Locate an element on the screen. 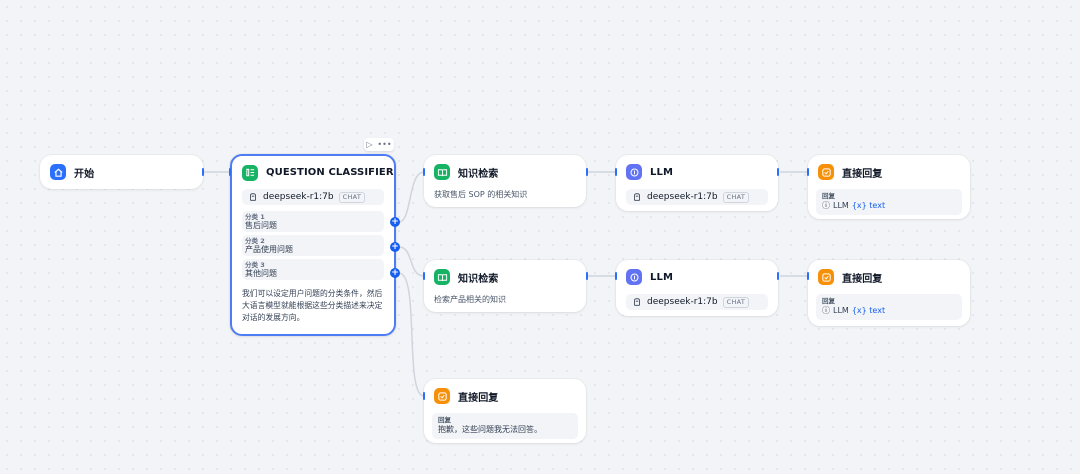  class-label: 分类 3 is located at coordinates (255, 265).